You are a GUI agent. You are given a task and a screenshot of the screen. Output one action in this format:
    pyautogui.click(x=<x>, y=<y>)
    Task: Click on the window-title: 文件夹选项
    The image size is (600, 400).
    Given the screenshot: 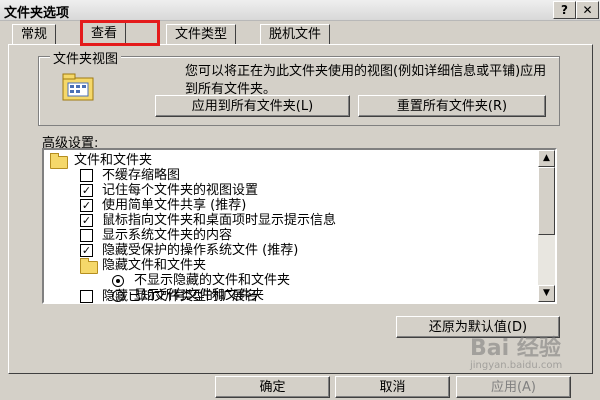 What is the action you would take?
    pyautogui.click(x=37, y=13)
    